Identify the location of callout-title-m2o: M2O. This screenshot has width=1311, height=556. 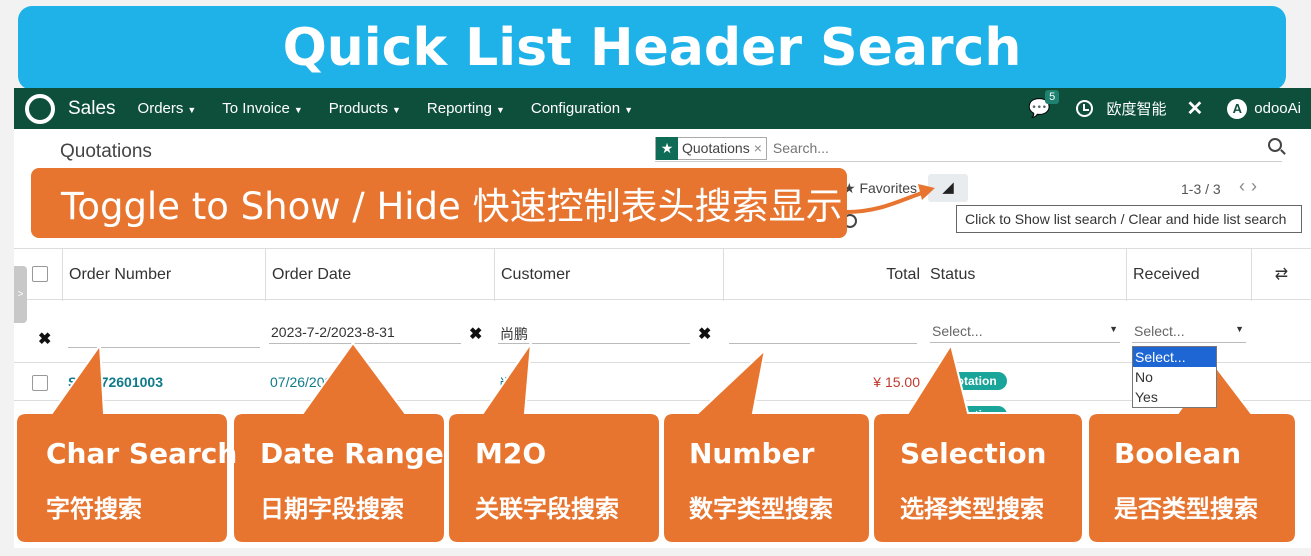
(511, 453).